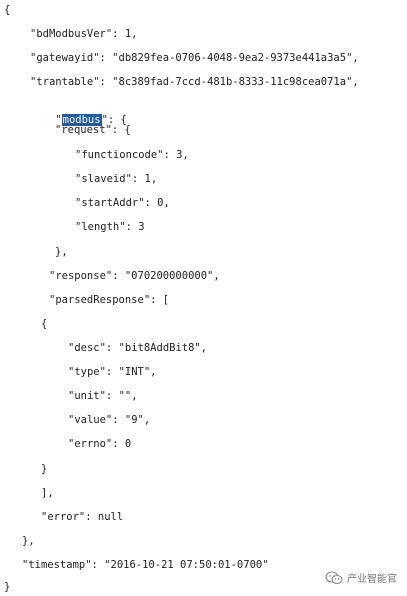  What do you see at coordinates (145, 565) in the screenshot?
I see `code-line: "timestamp": "2016-10-21 07:50:01-0700"` at bounding box center [145, 565].